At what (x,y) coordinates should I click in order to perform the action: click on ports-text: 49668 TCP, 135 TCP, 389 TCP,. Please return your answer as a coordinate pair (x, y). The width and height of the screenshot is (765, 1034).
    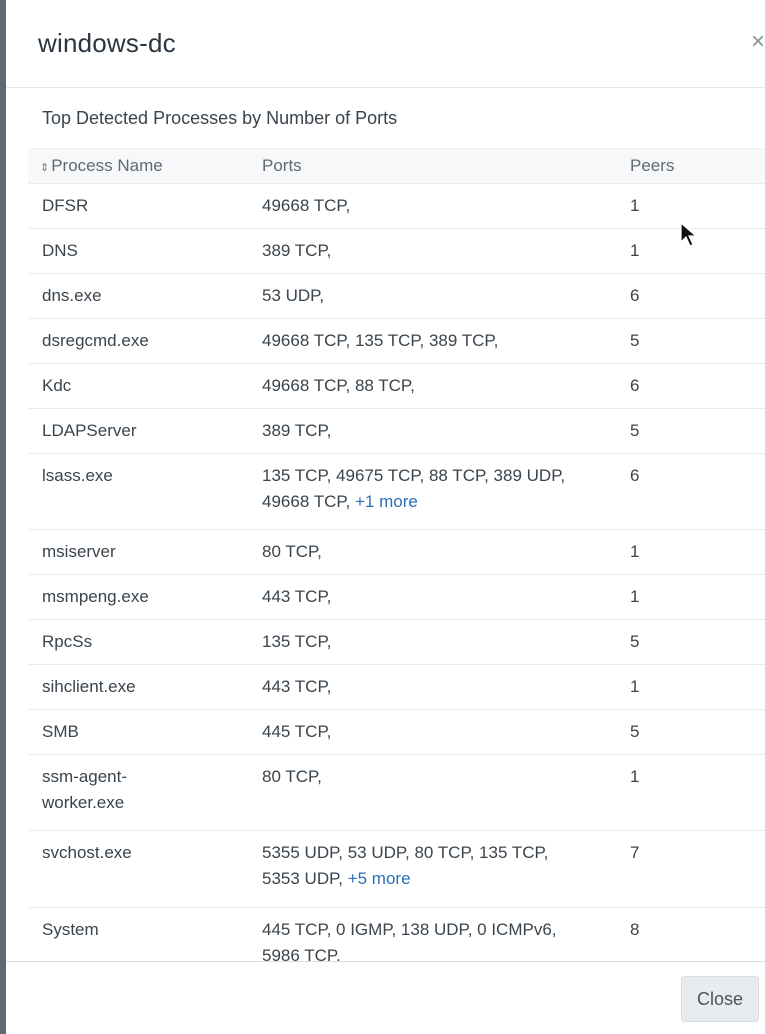
    Looking at the image, I should click on (380, 340).